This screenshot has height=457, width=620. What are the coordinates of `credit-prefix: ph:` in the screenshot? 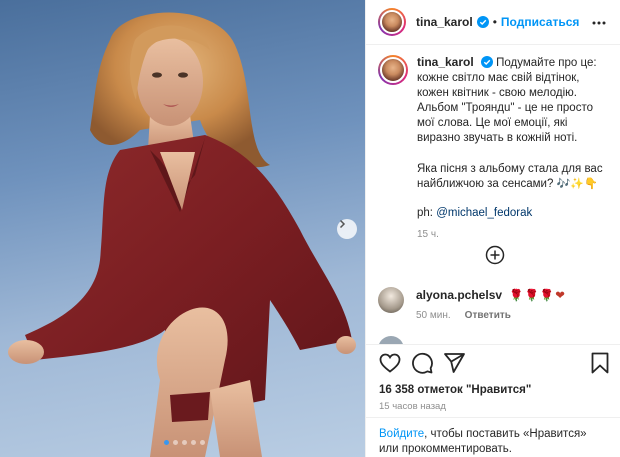 It's located at (427, 213).